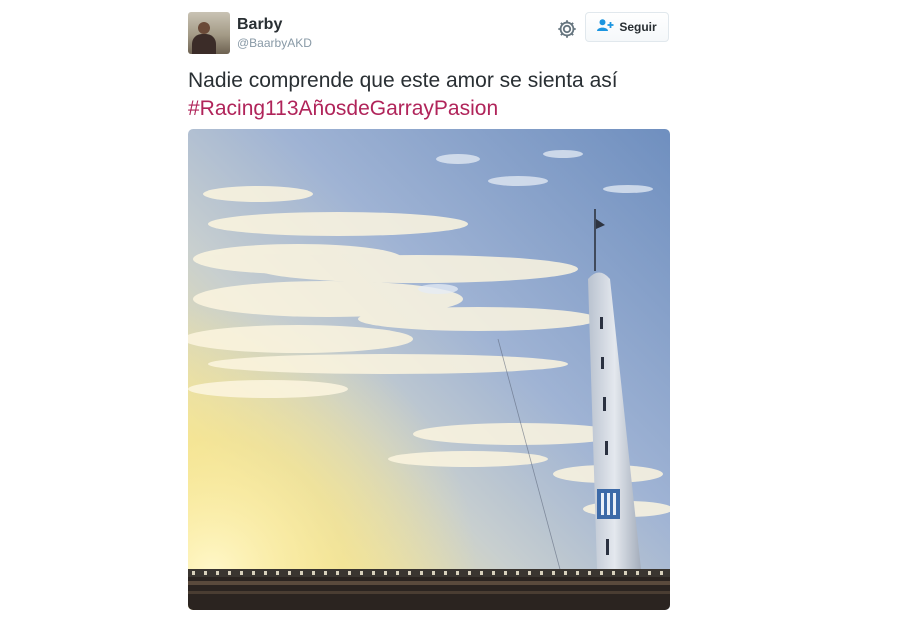 The image size is (897, 618). I want to click on add-person-icon, so click(605, 27).